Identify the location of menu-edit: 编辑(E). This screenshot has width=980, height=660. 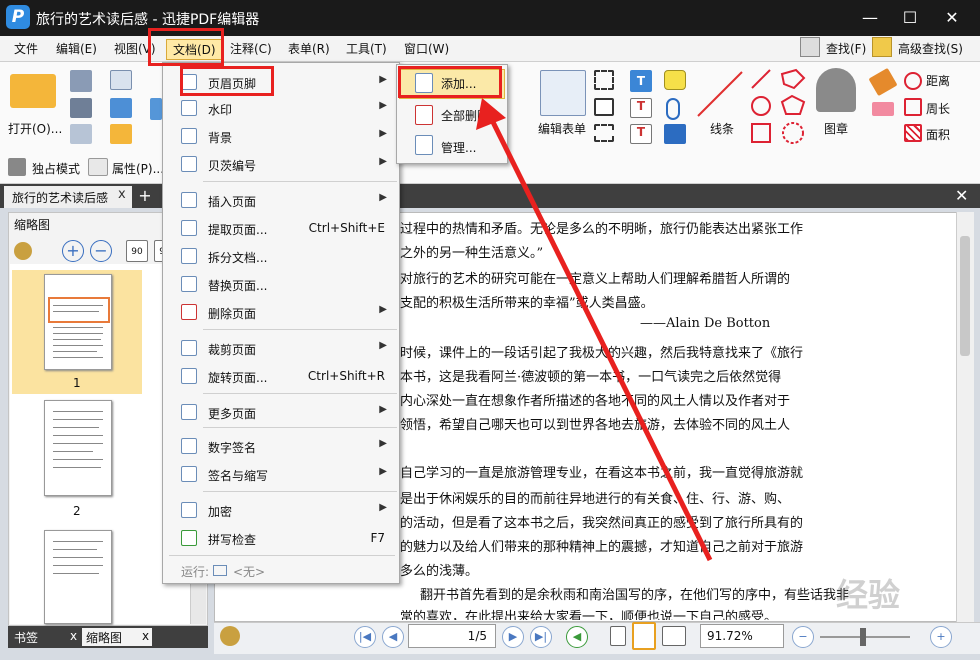
(76, 48).